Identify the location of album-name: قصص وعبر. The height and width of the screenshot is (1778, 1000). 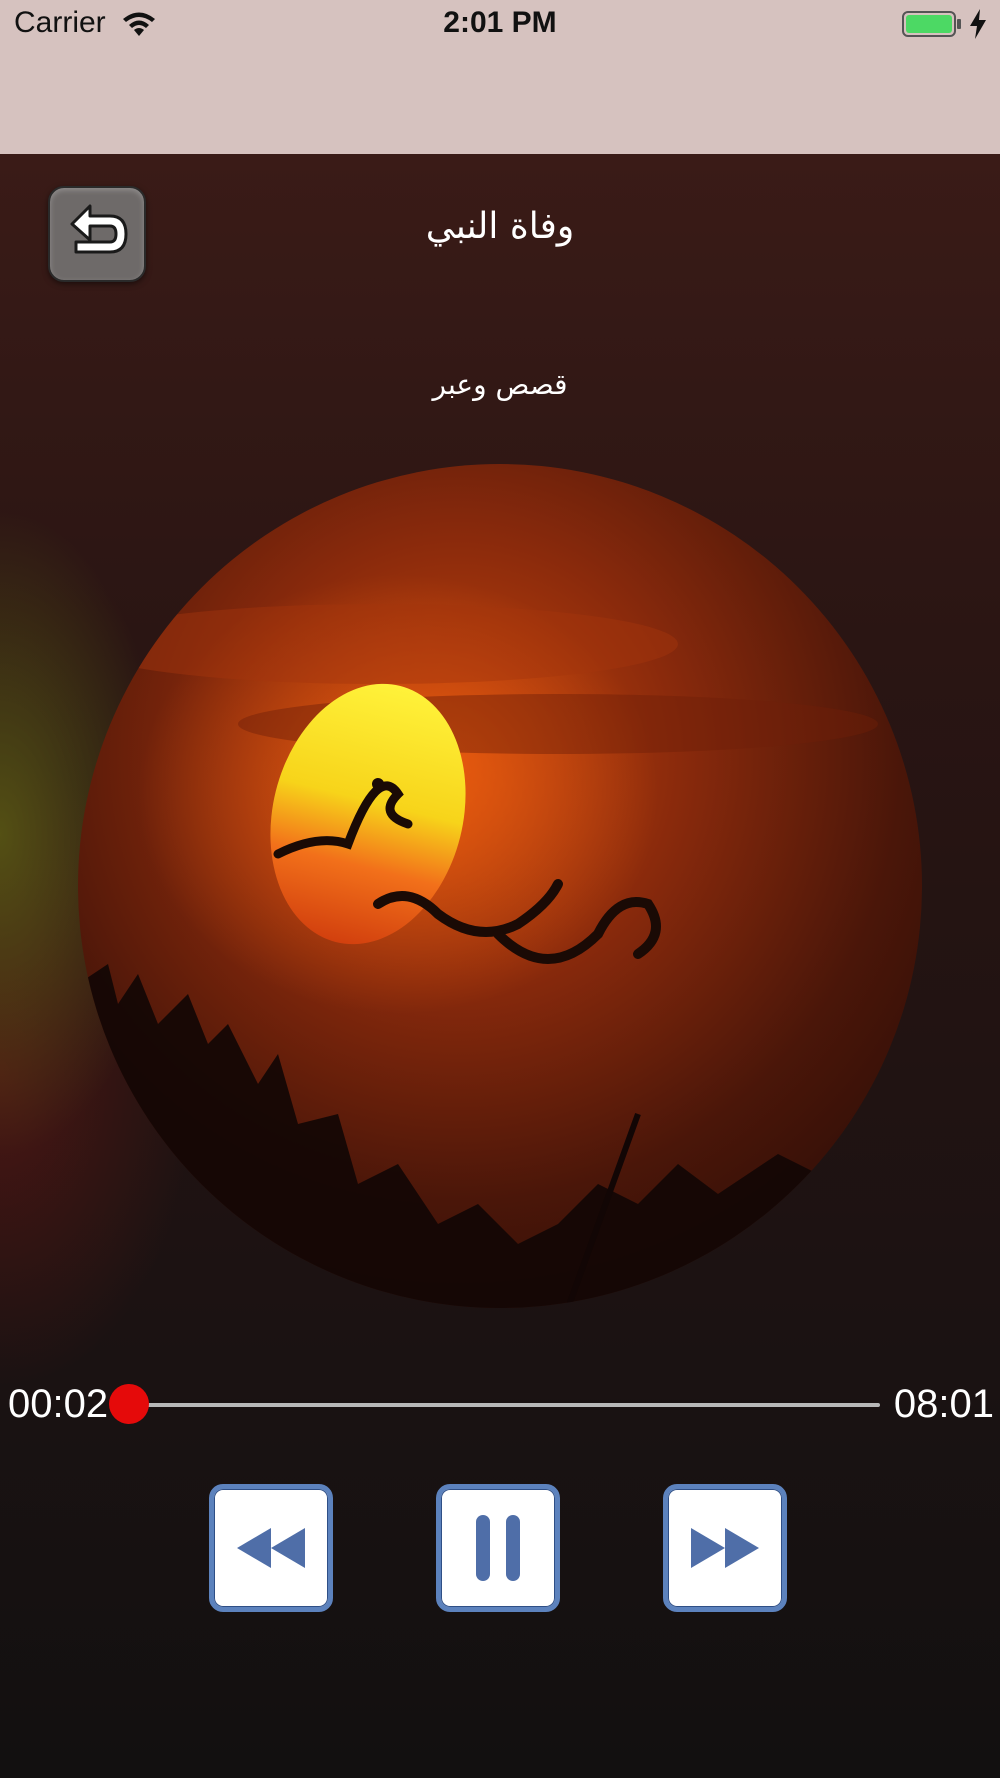
(500, 384).